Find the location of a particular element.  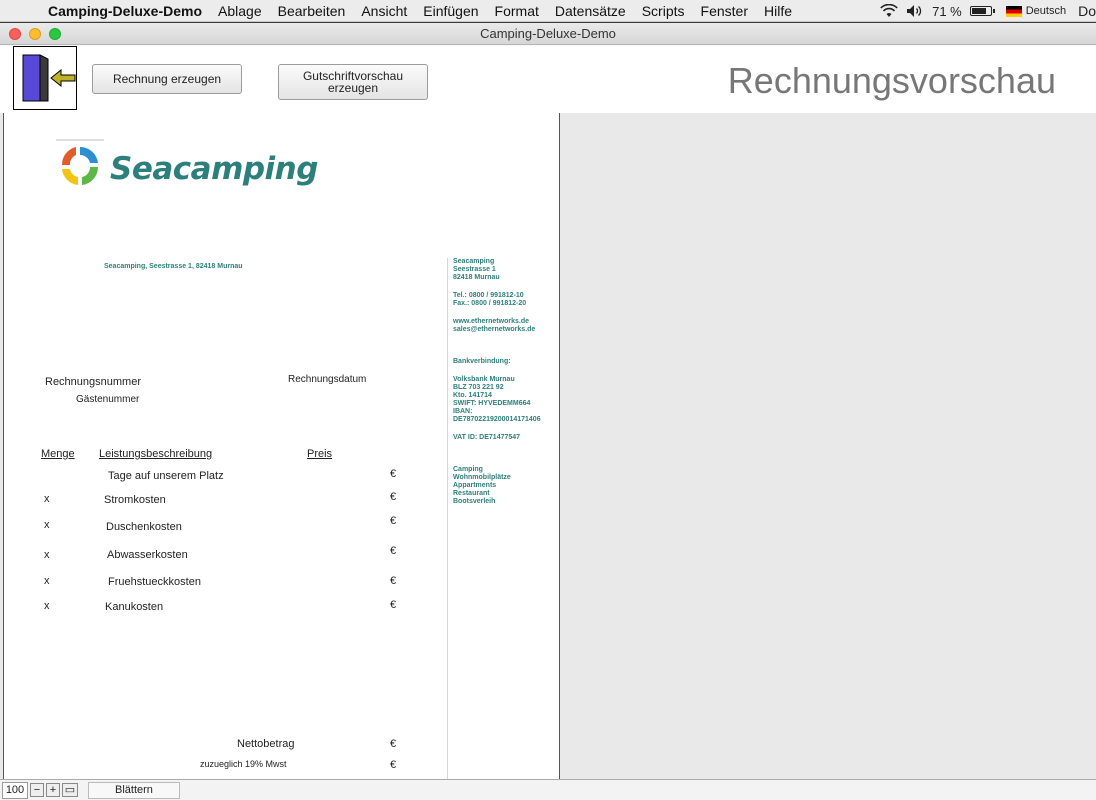

menu-einfuegen: Einfügen is located at coordinates (450, 11).